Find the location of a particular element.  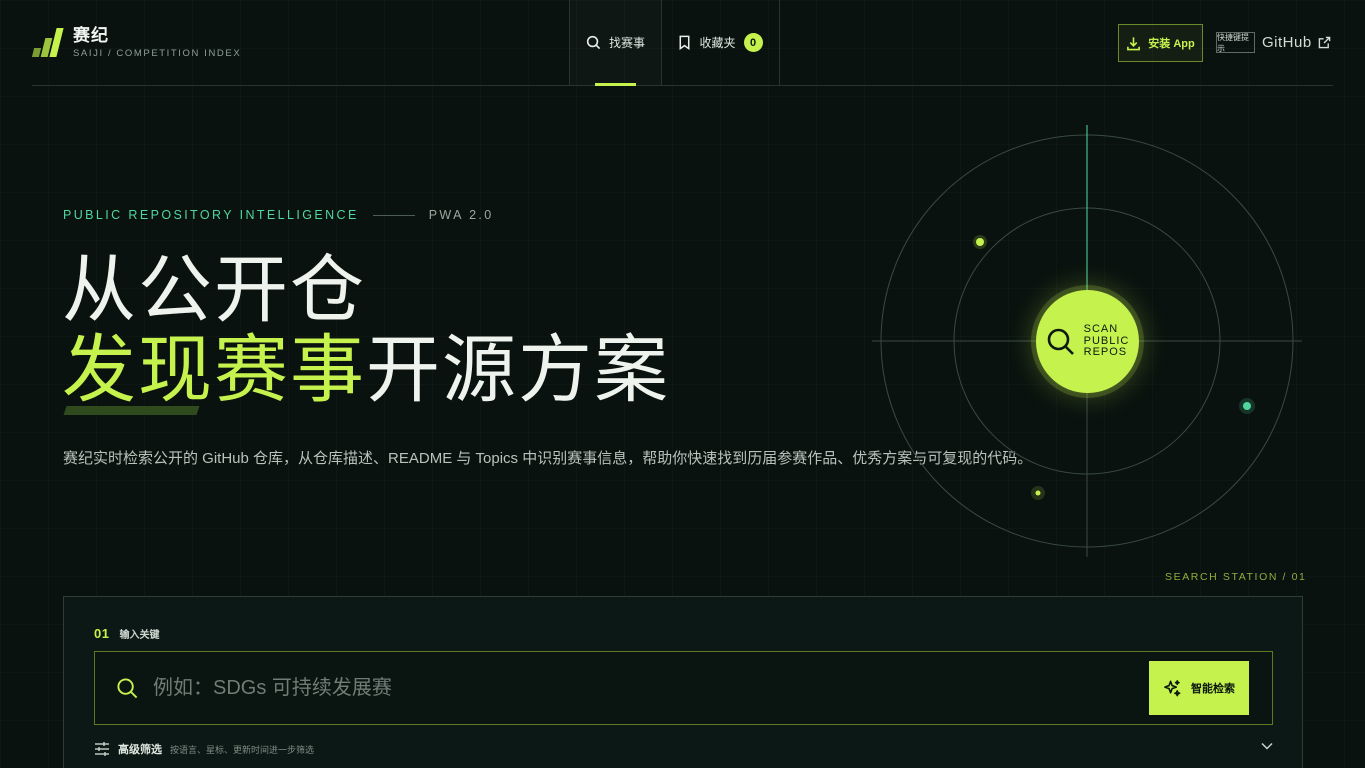

tab-saved: 收藏夹 0 is located at coordinates (721, 42).